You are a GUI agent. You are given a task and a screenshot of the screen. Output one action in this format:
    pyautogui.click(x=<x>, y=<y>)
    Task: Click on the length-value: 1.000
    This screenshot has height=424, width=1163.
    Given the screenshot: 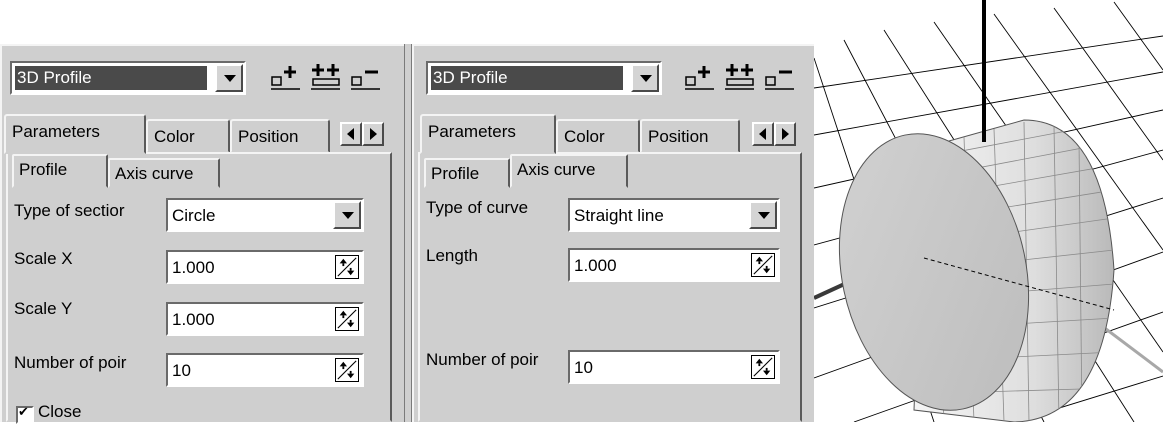 What is the action you would take?
    pyautogui.click(x=595, y=265)
    